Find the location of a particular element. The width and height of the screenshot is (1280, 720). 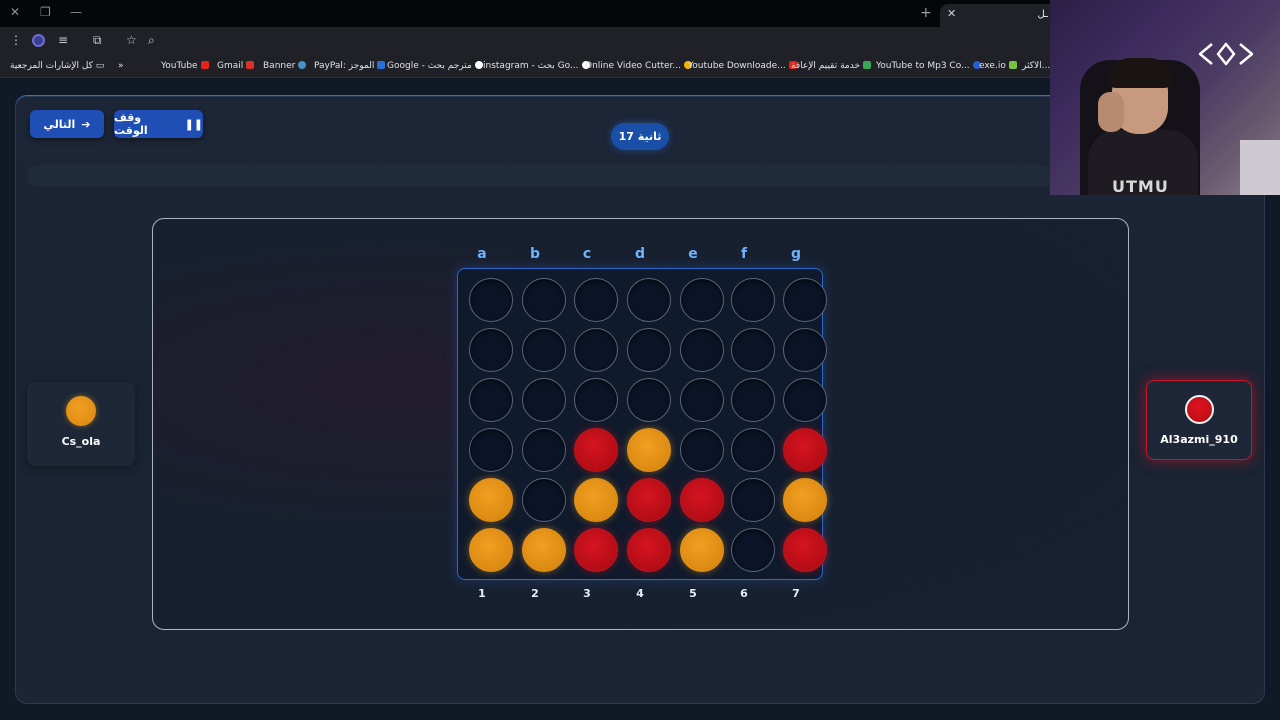

banner-icon is located at coordinates (302, 65).